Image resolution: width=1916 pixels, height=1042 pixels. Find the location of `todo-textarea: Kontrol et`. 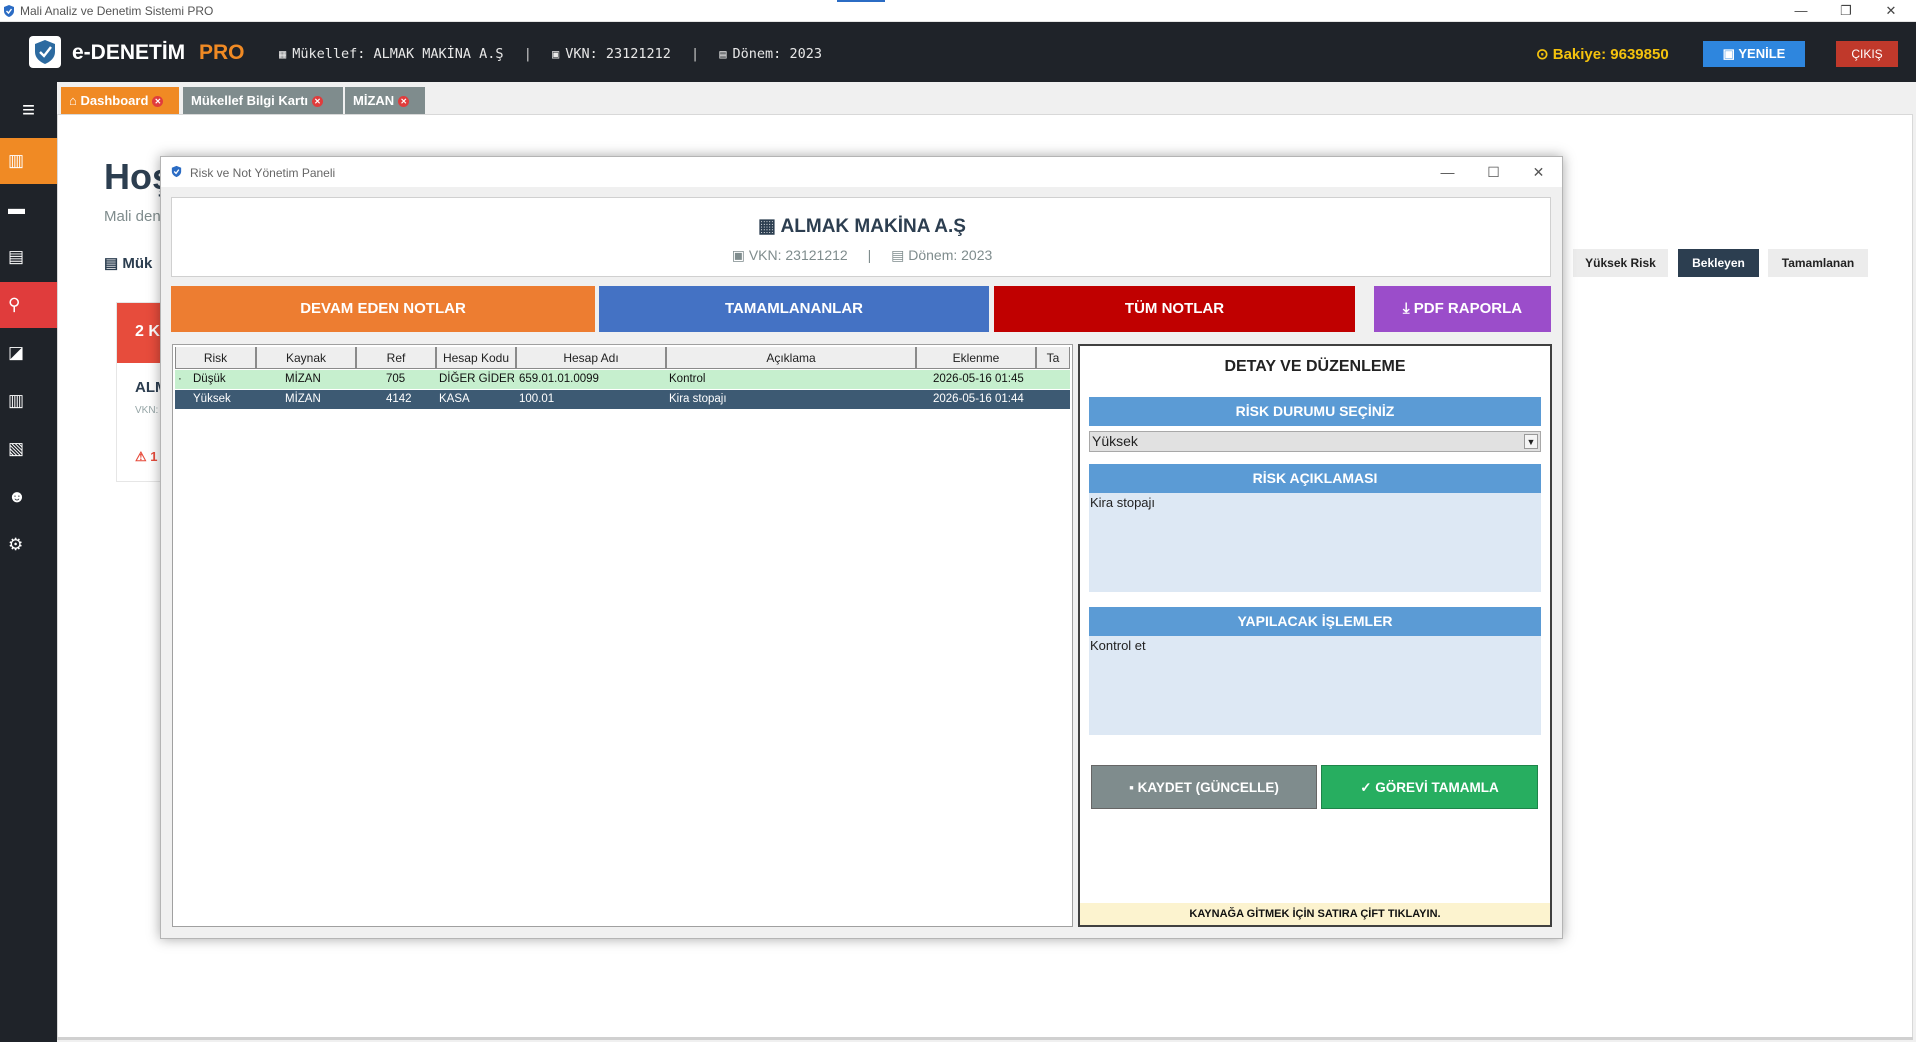

todo-textarea: Kontrol et is located at coordinates (1315, 685).